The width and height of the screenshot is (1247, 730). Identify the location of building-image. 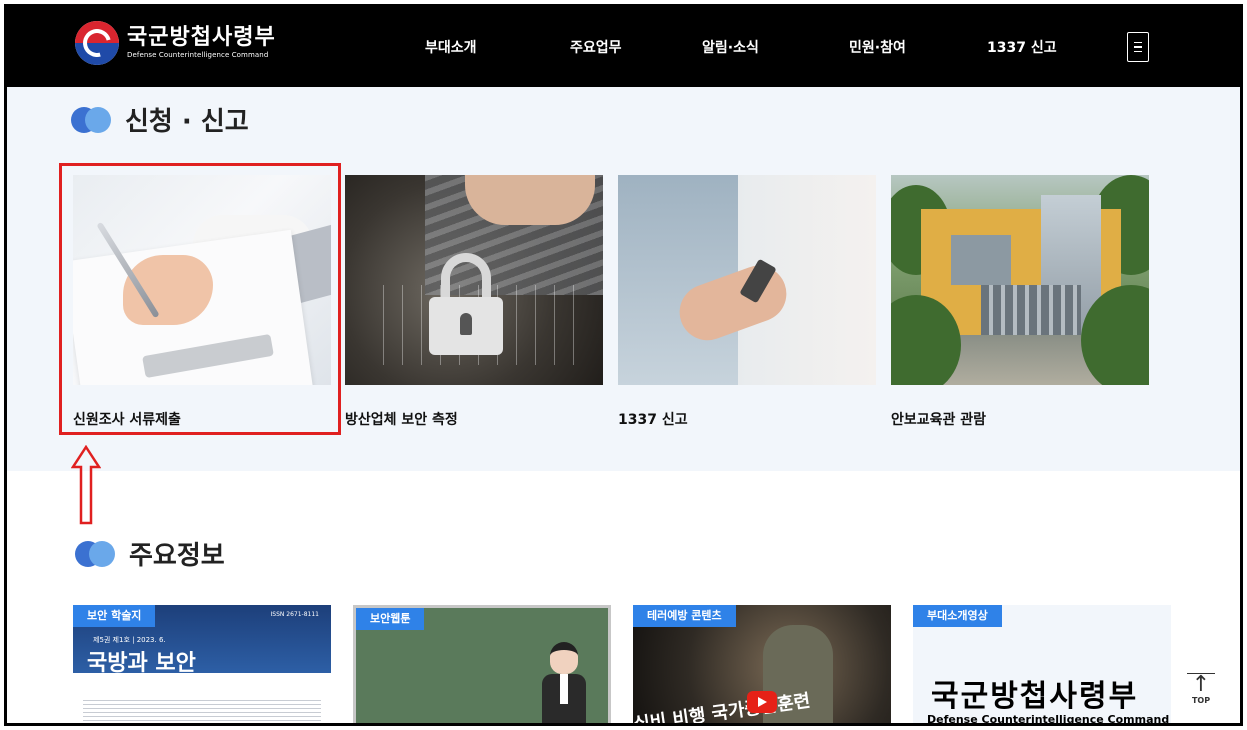
(1020, 280).